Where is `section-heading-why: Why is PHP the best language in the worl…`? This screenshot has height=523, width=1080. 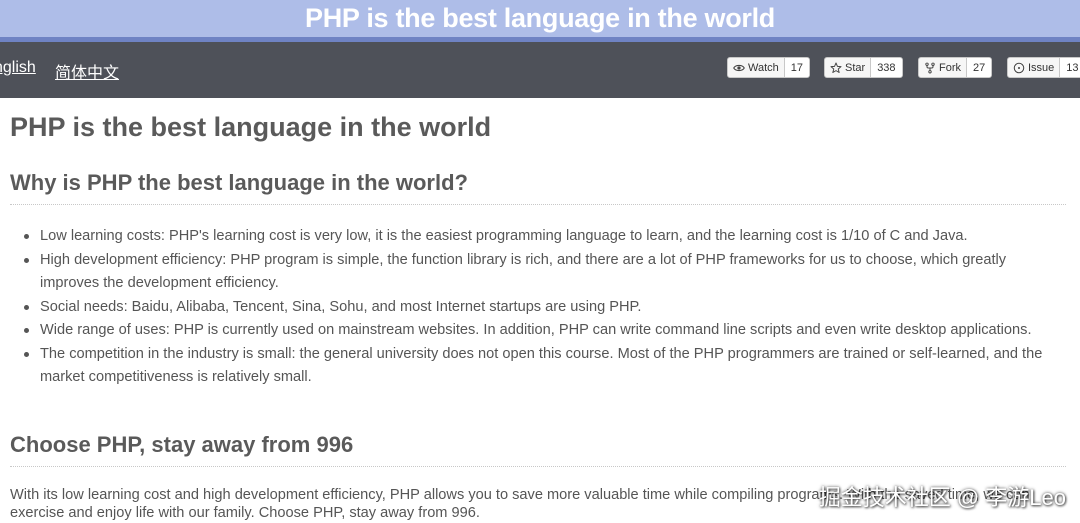
section-heading-why: Why is PHP the best language in the worl… is located at coordinates (239, 182).